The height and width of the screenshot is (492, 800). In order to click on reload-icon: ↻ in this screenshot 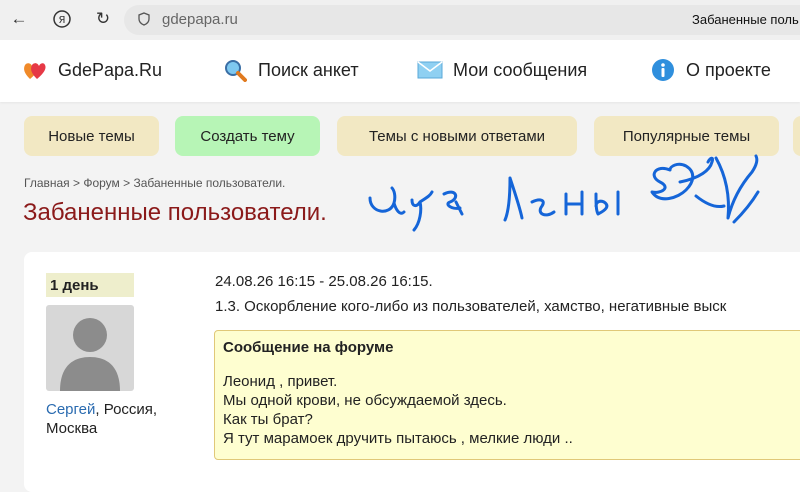, I will do `click(103, 19)`.